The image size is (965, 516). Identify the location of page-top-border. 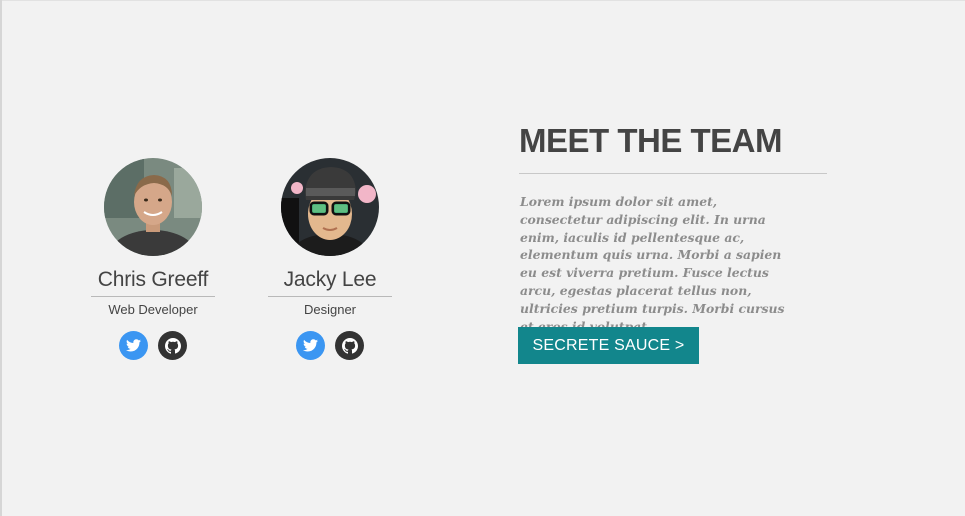
(482, 0).